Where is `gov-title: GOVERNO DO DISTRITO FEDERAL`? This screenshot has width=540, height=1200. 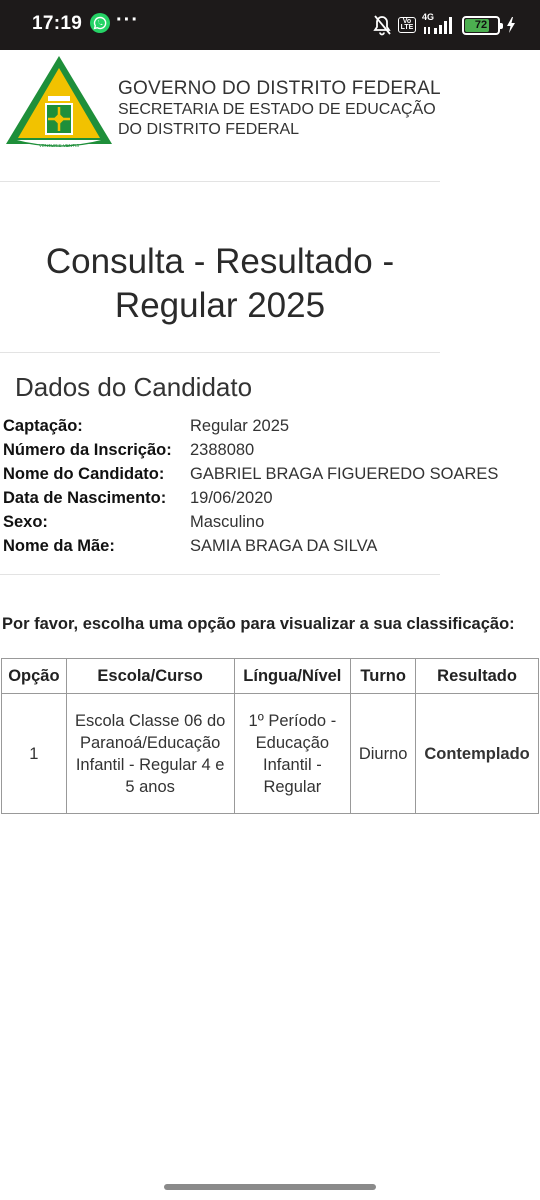
gov-title: GOVERNO DO DISTRITO FEDERAL is located at coordinates (279, 88).